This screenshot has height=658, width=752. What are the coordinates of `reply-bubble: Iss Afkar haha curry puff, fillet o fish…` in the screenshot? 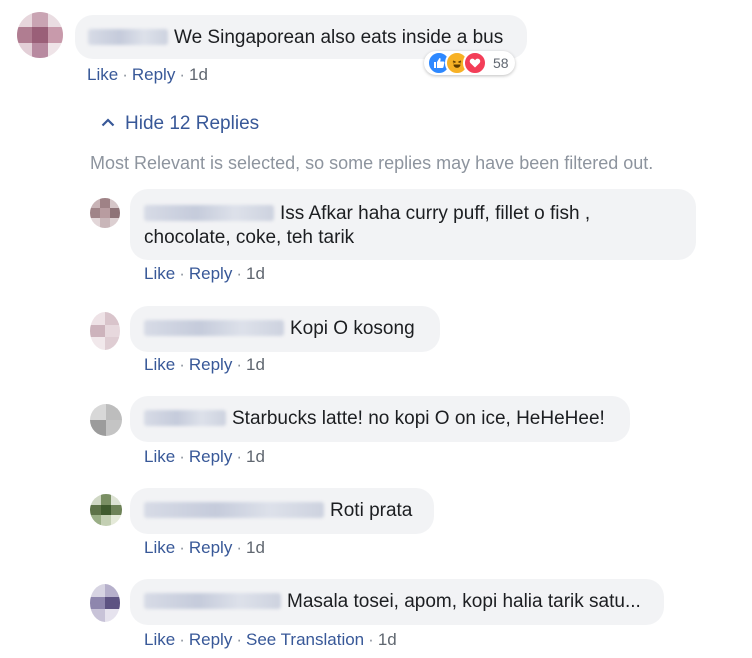 It's located at (413, 224).